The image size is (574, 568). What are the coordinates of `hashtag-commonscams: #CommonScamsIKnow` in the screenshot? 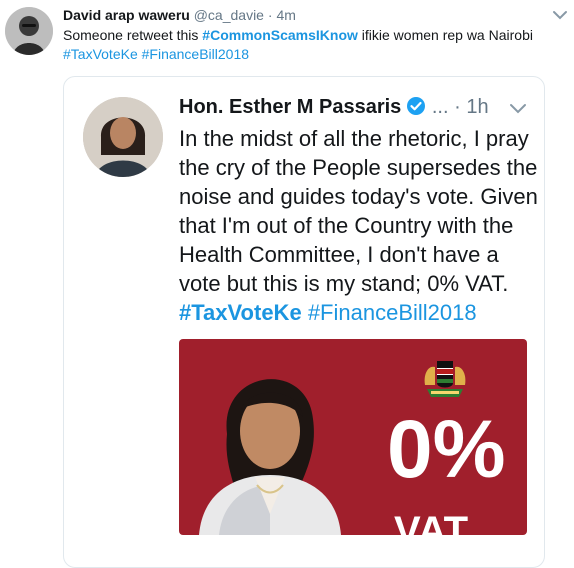 It's located at (280, 35).